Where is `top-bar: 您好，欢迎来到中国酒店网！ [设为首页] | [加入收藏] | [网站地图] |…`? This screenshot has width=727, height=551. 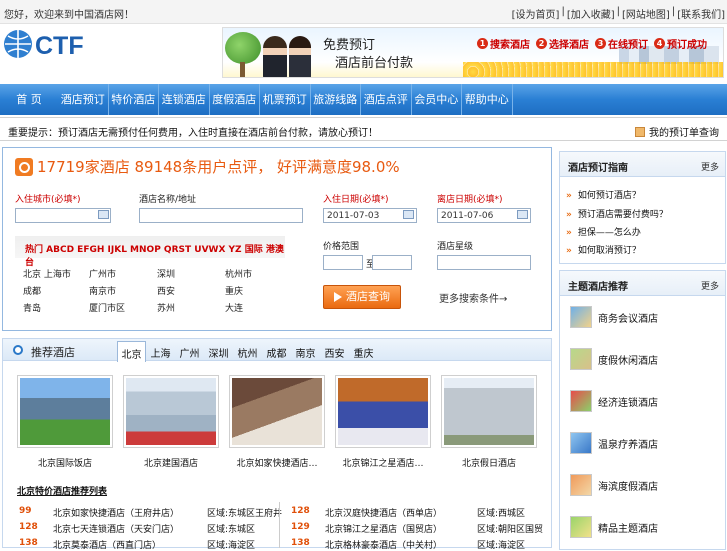 top-bar: 您好，欢迎来到中国酒店网！ [设为首页] | [加入收藏] | [网站地图] |… is located at coordinates (363, 12).